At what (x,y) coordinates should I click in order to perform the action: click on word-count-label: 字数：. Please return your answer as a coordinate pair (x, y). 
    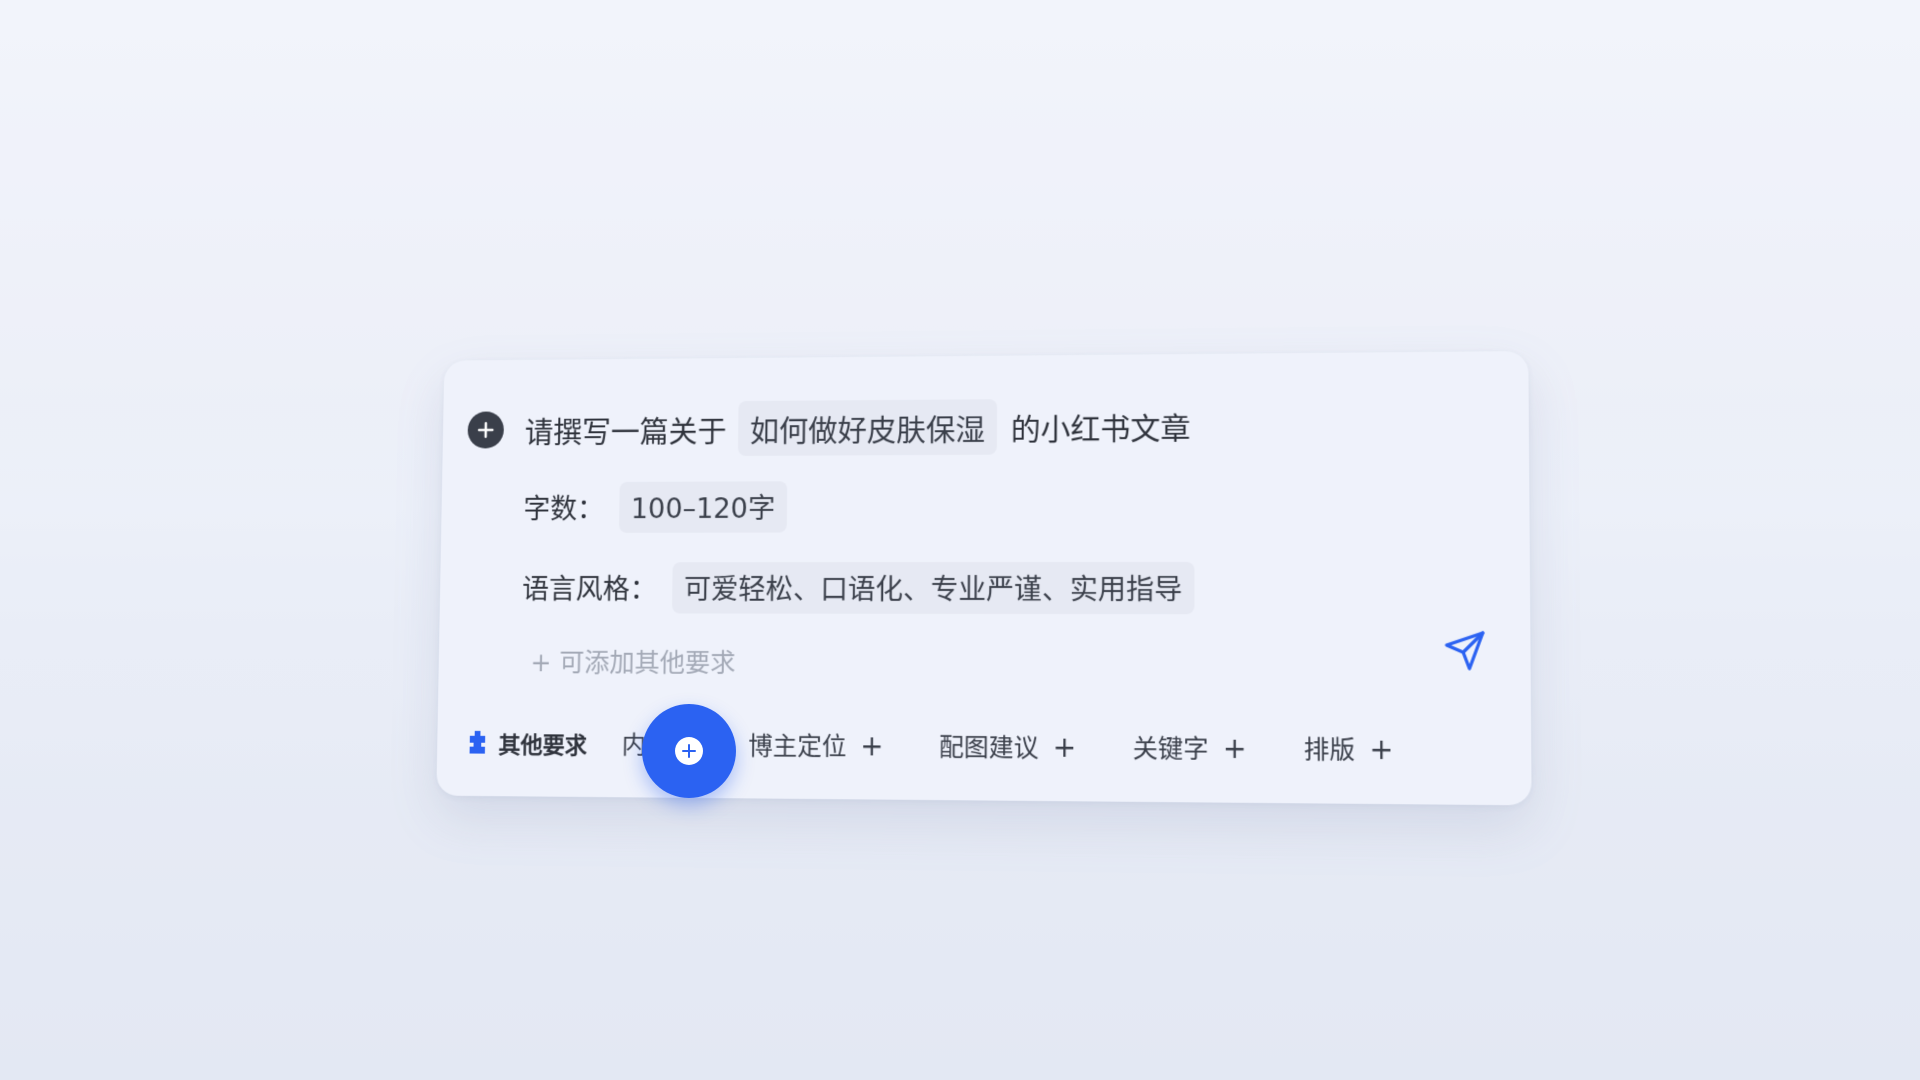
    Looking at the image, I should click on (563, 507).